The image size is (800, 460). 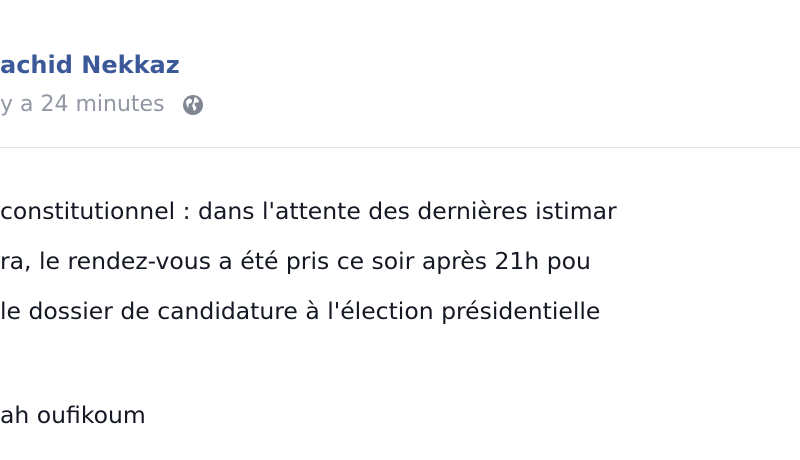 I want to click on post-timestamp: y a 24 minutes, so click(x=82, y=105).